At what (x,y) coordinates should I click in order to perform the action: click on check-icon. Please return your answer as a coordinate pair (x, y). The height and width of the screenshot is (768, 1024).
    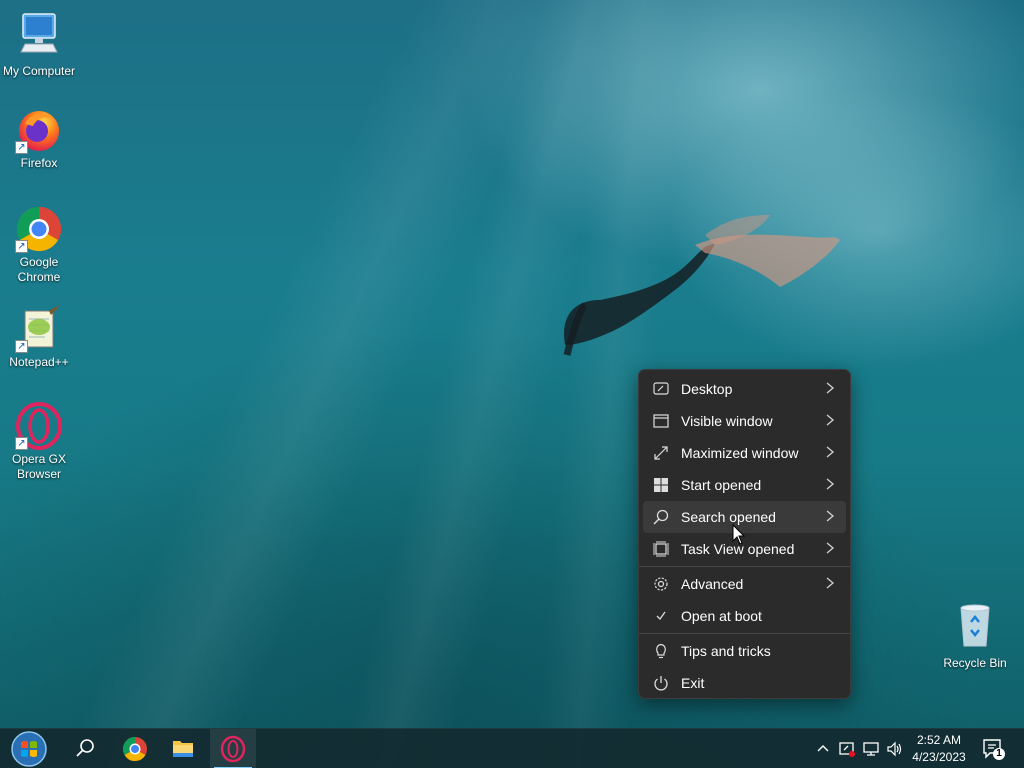
    Looking at the image, I should click on (661, 616).